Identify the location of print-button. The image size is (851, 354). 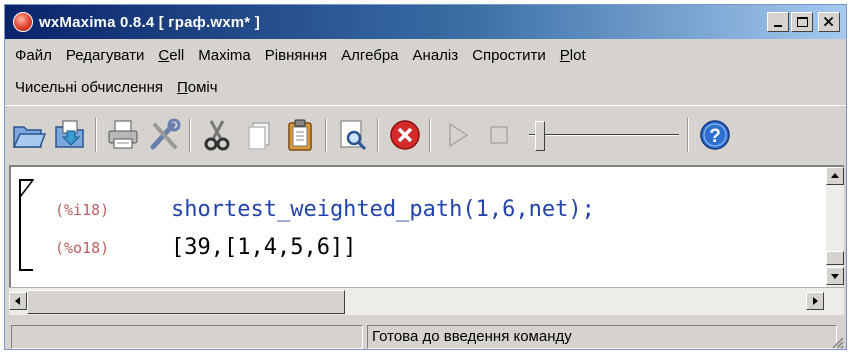
(123, 135).